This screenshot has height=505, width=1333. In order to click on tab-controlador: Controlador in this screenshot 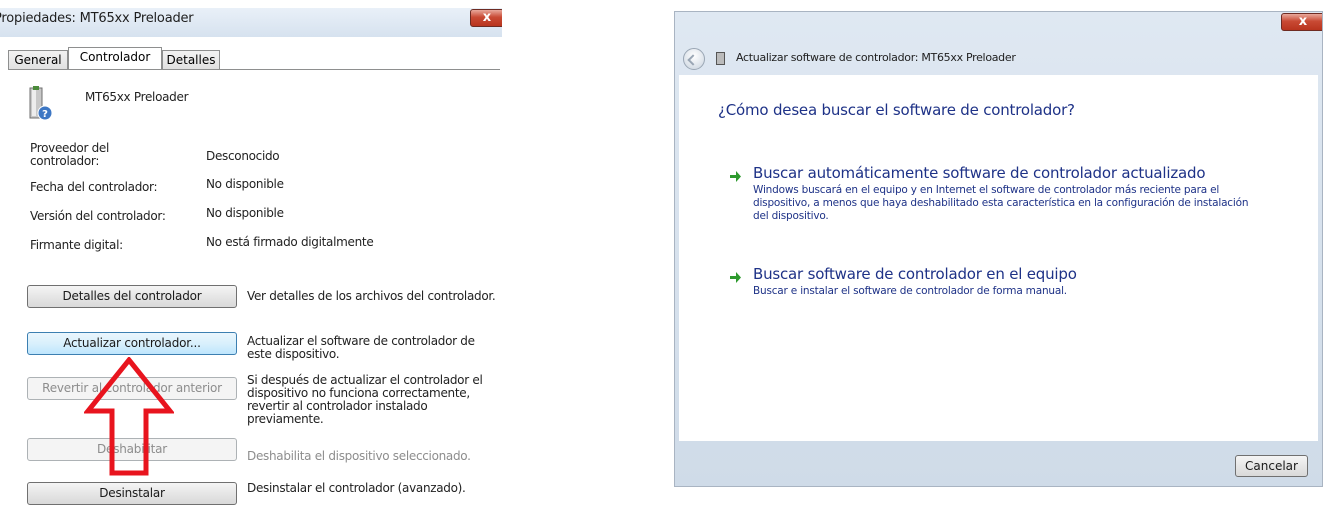, I will do `click(115, 58)`.